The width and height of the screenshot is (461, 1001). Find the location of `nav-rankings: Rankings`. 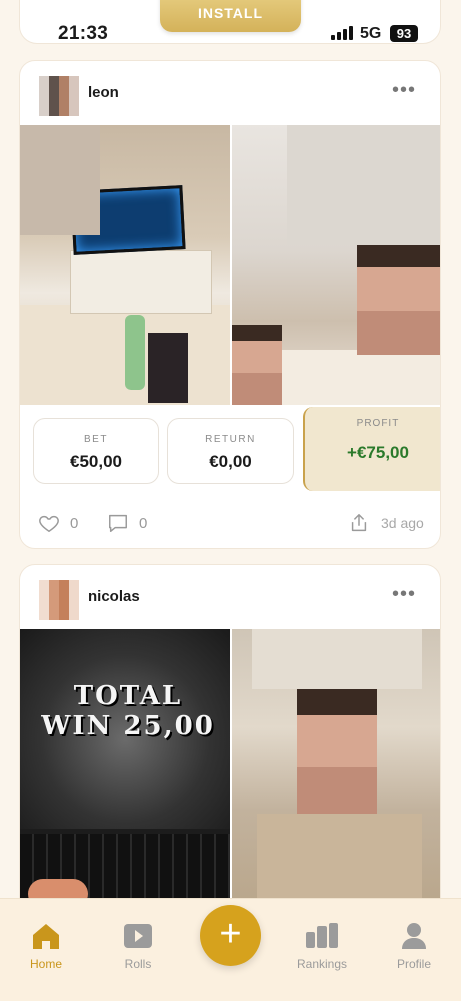

nav-rankings: Rankings is located at coordinates (322, 946).